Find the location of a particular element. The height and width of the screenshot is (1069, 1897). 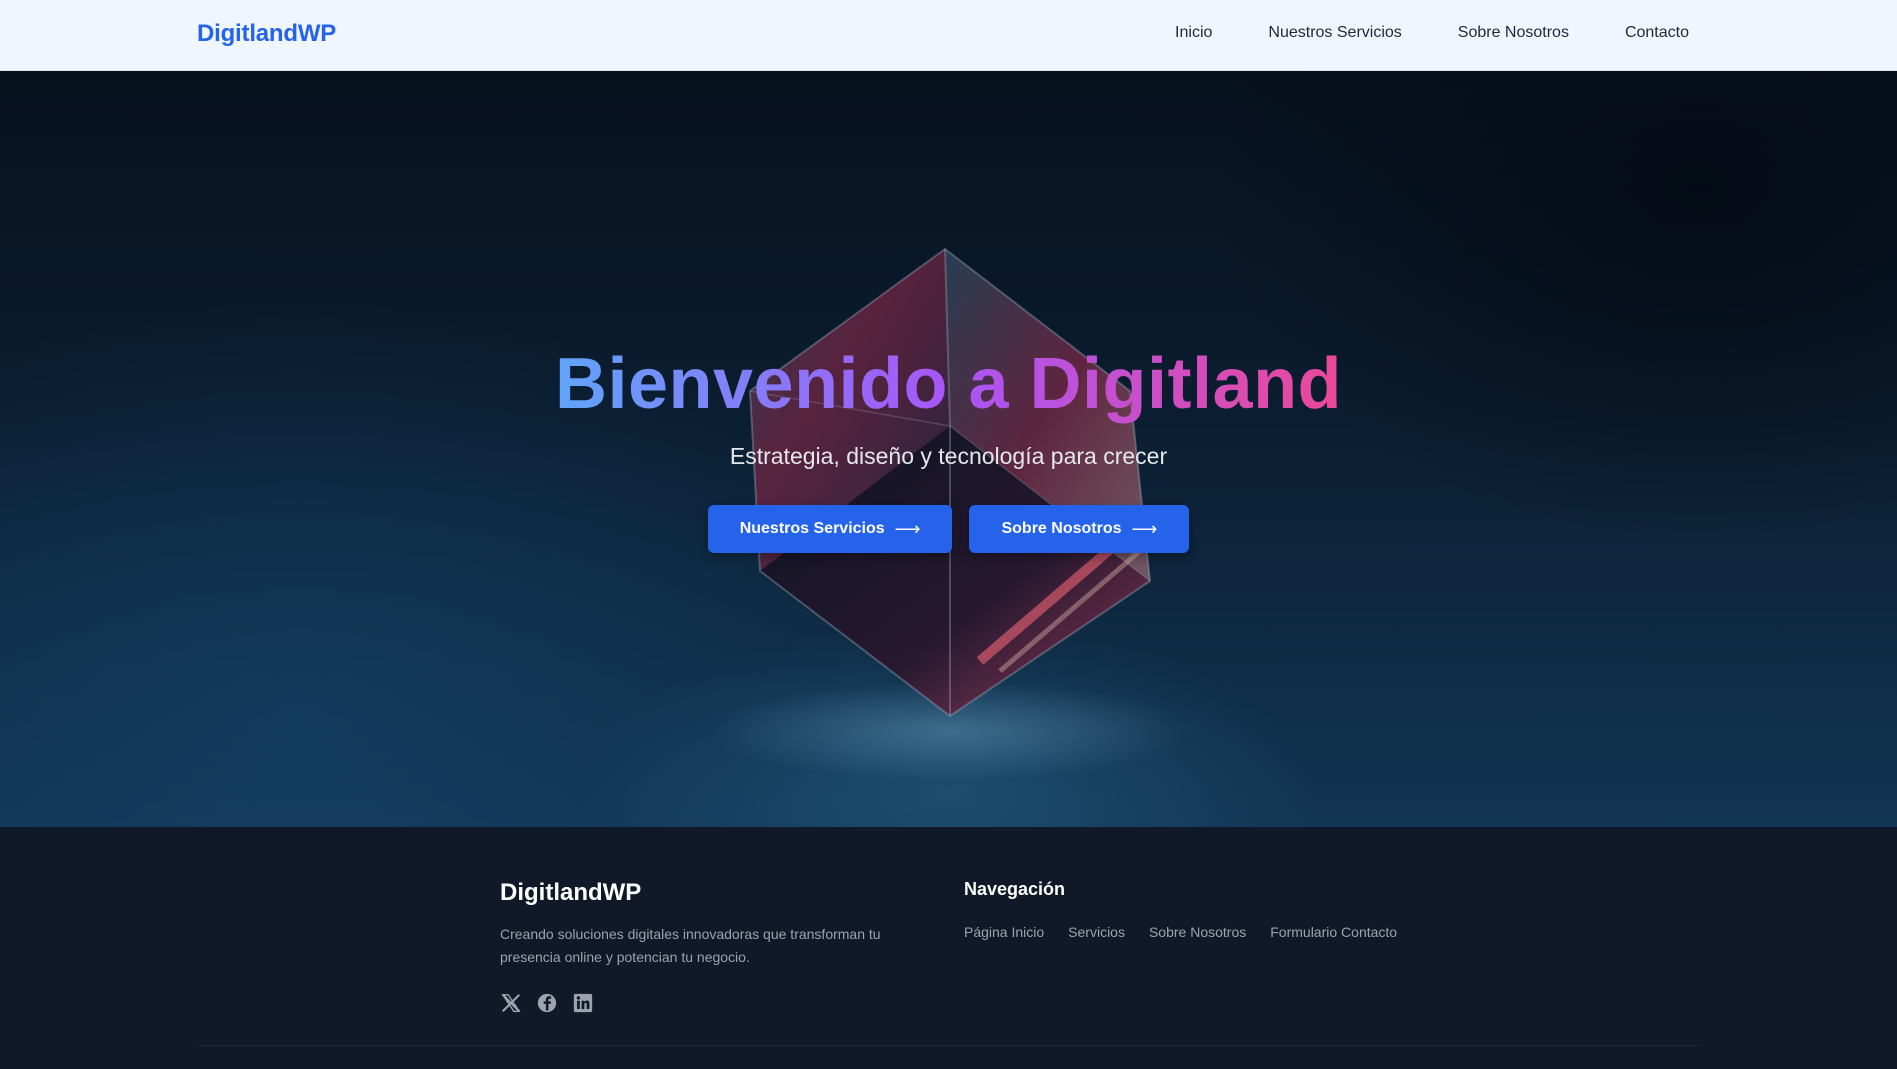

about-button: Sobre Nosotros ⟶ is located at coordinates (1079, 529).